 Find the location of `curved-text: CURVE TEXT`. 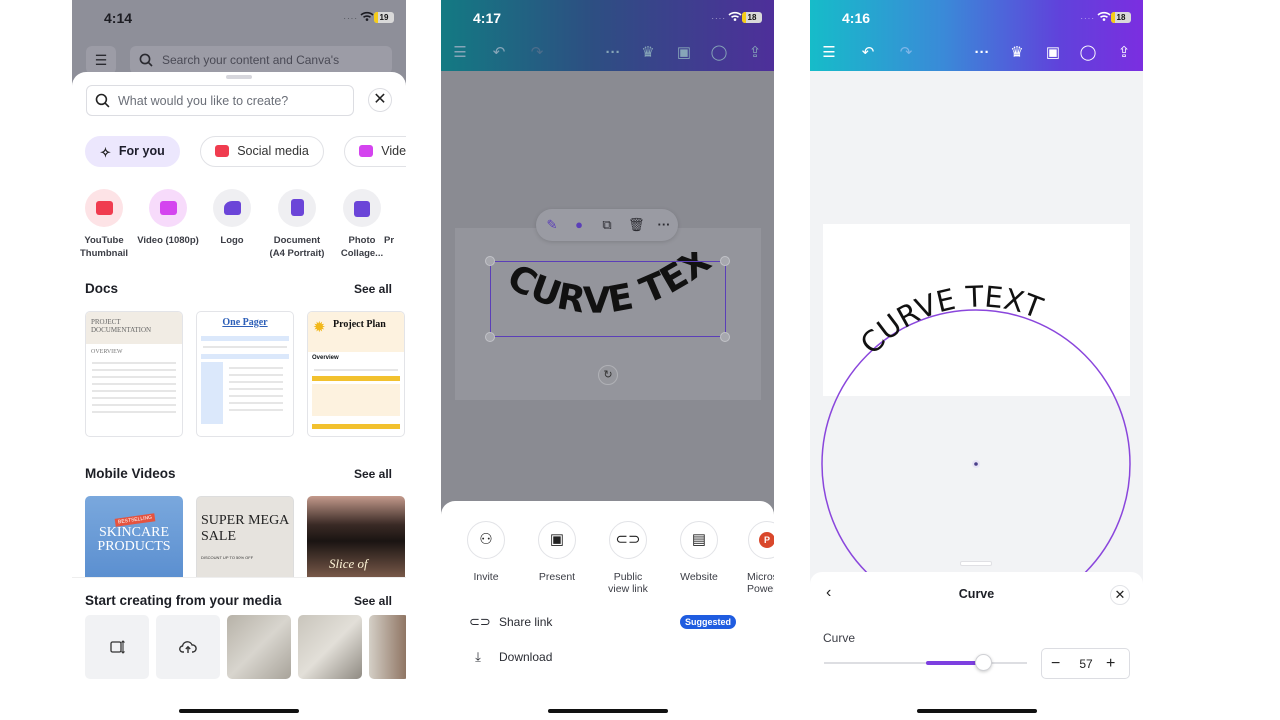

curved-text: CURVE TEXT is located at coordinates (951, 319).